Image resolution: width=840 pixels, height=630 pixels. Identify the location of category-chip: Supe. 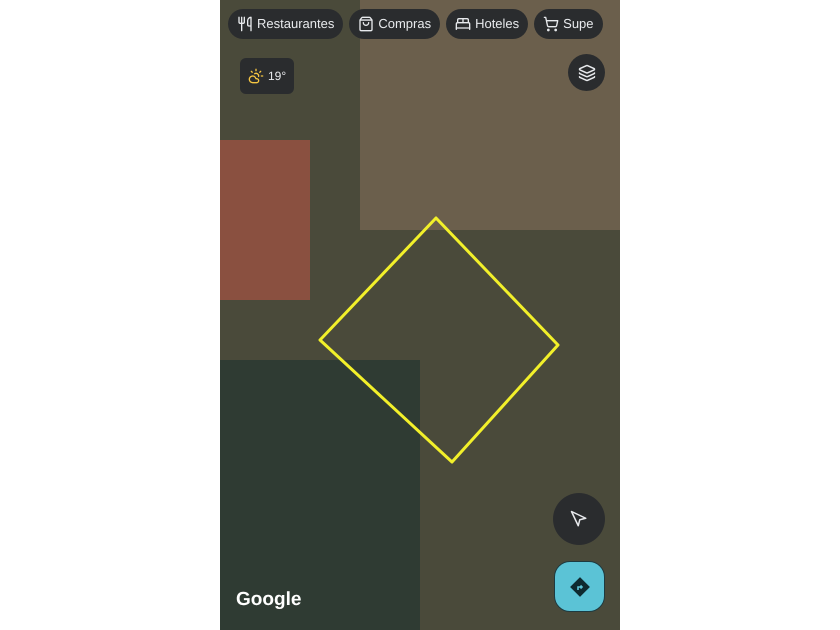
(568, 24).